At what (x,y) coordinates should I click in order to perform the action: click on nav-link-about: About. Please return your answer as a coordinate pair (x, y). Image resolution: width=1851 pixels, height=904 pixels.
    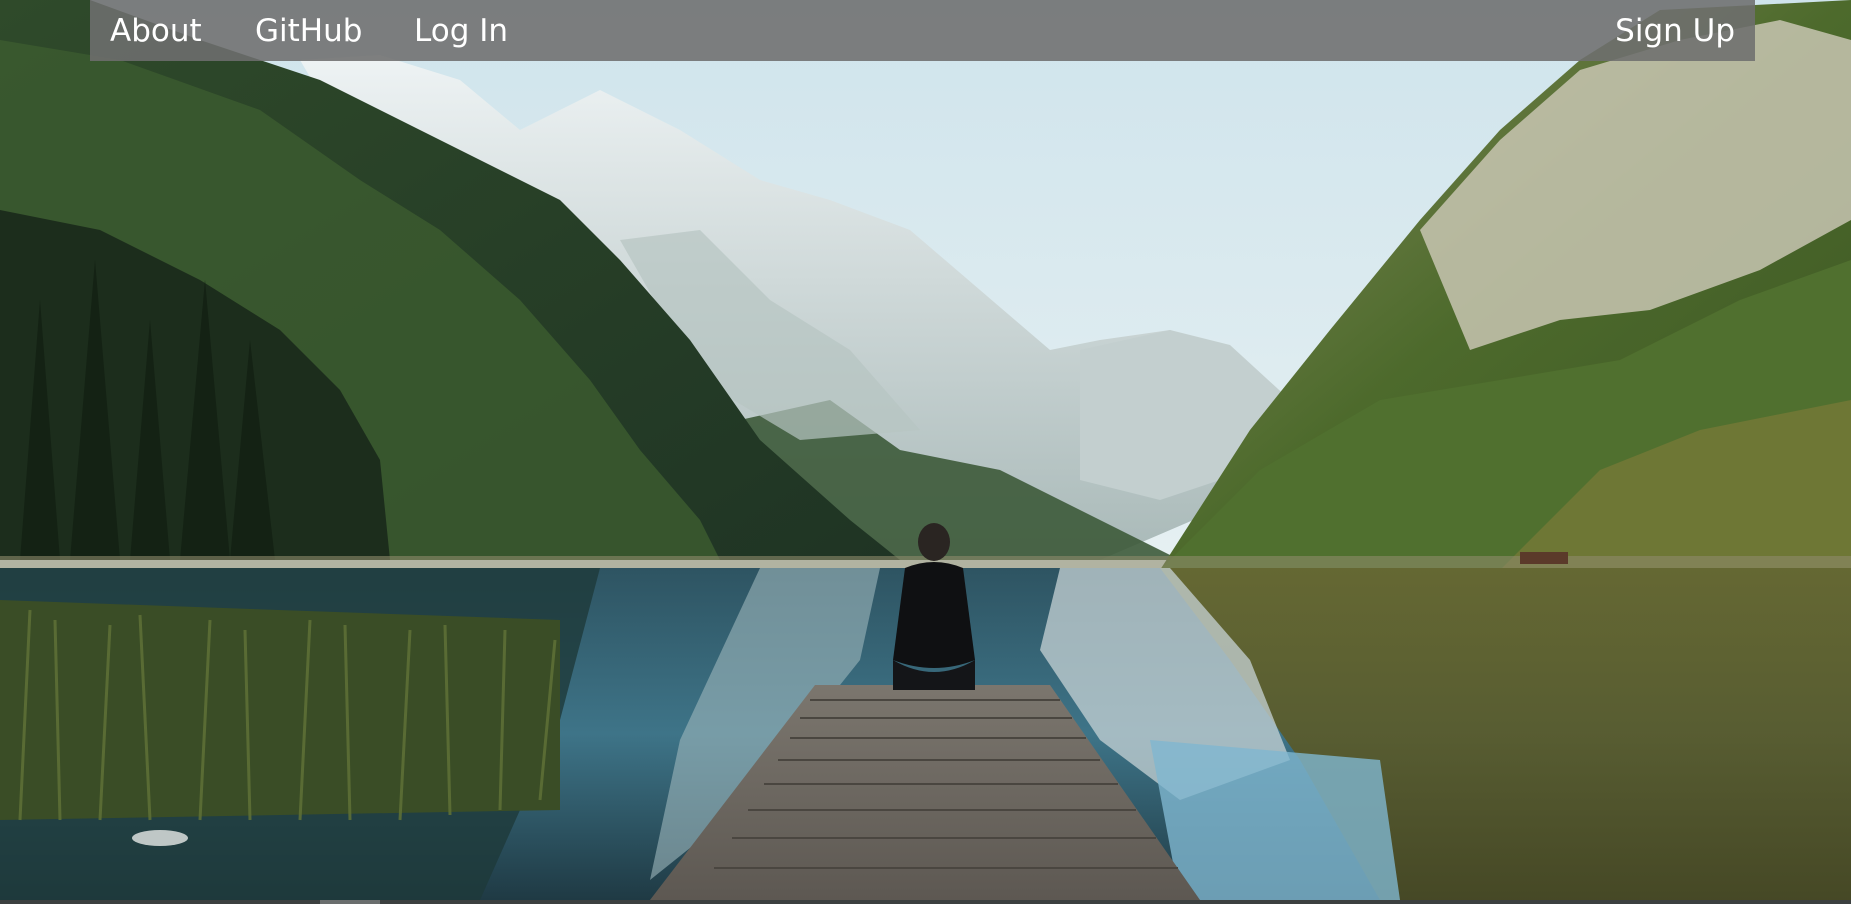
    Looking at the image, I should click on (156, 30).